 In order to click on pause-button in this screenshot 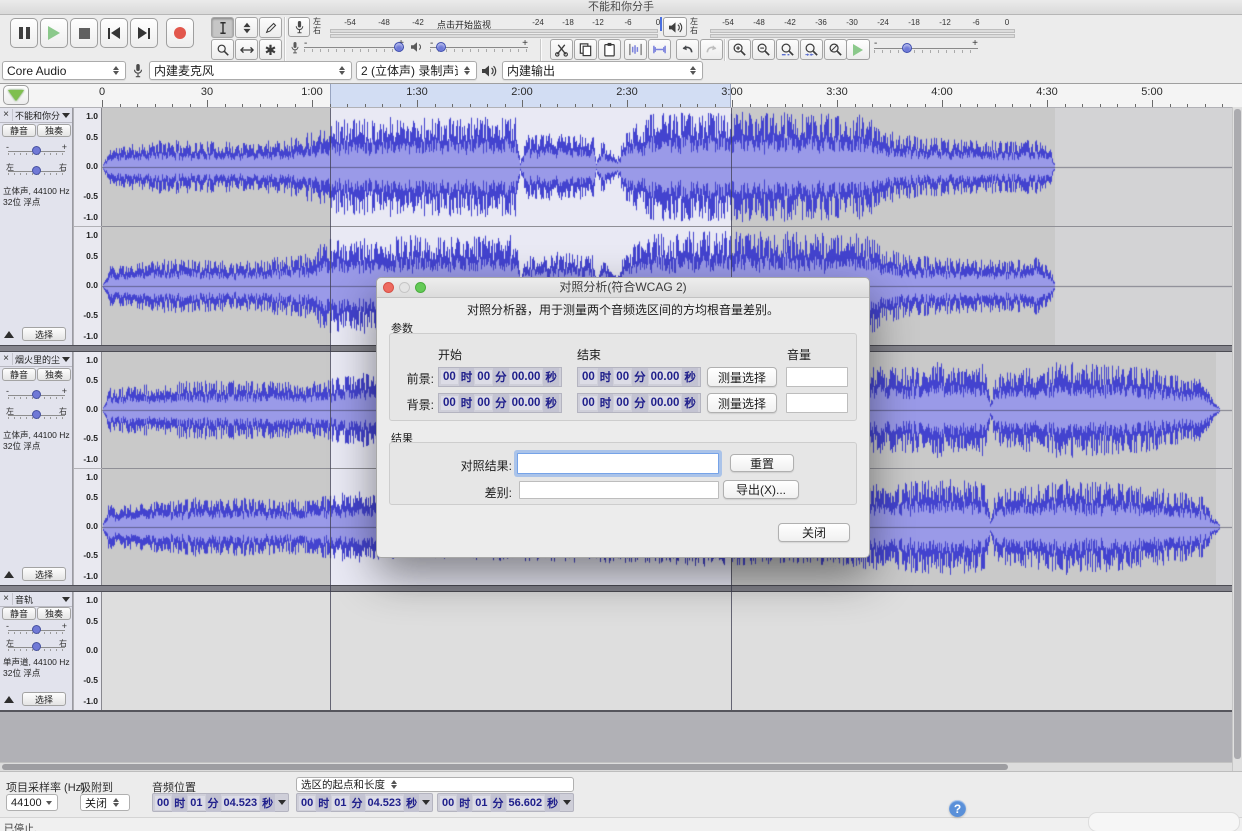, I will do `click(24, 33)`.